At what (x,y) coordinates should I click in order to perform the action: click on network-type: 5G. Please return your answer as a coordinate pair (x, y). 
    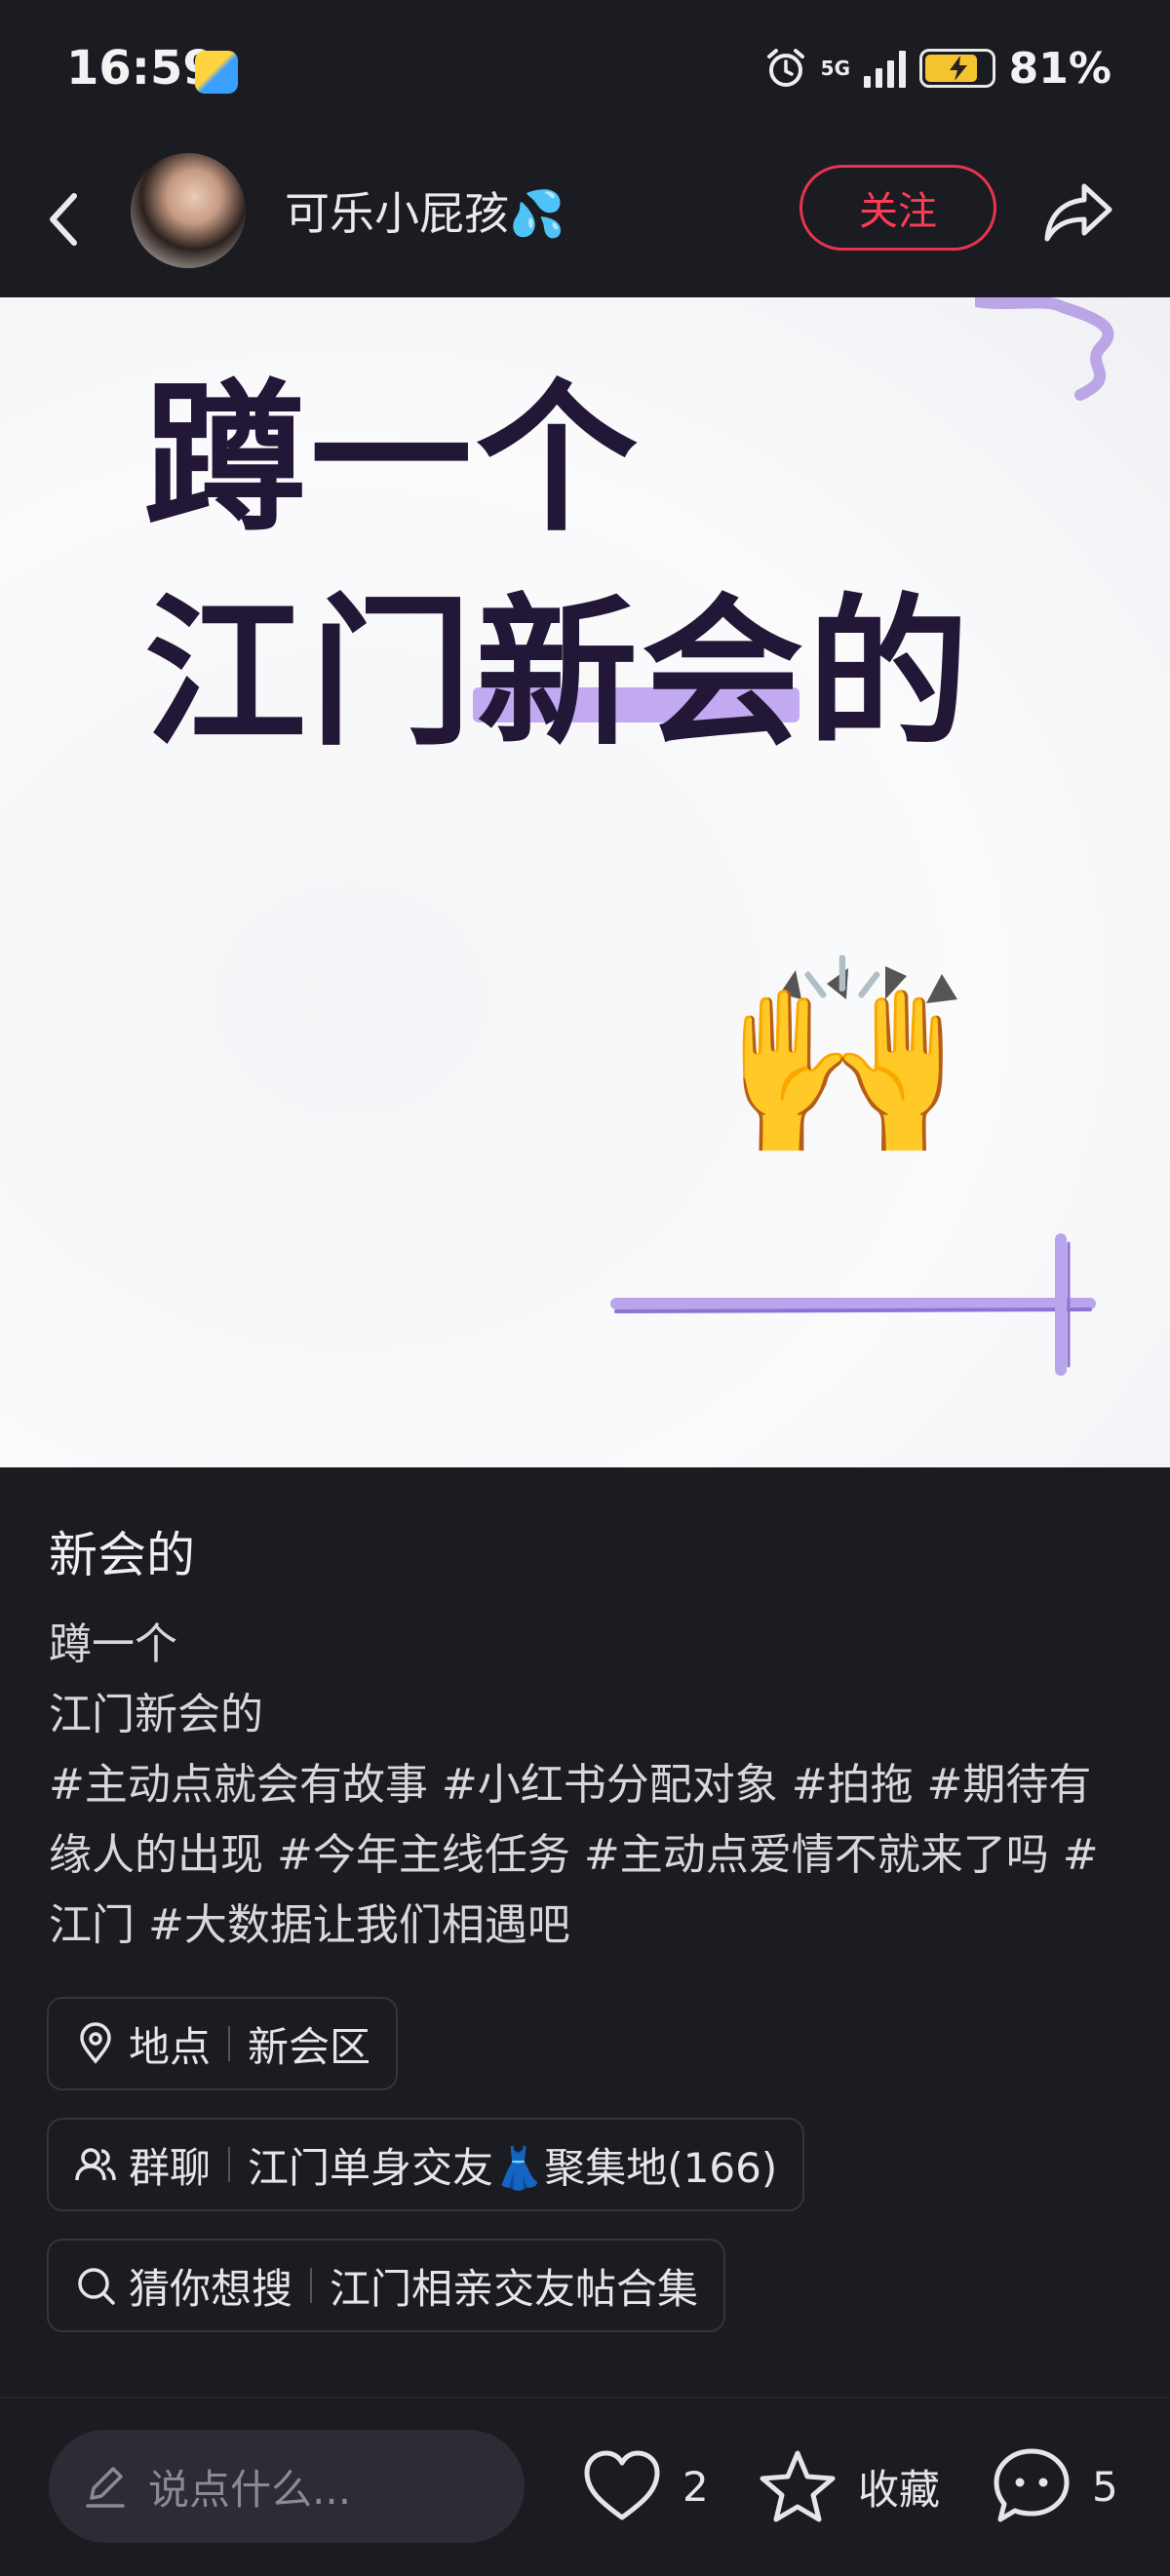
    Looking at the image, I should click on (835, 68).